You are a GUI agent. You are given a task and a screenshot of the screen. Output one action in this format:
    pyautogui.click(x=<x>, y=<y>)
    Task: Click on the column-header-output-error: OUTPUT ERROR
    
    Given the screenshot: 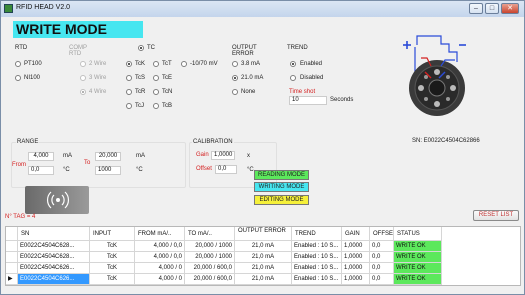 What is the action you would take?
    pyautogui.click(x=263, y=234)
    